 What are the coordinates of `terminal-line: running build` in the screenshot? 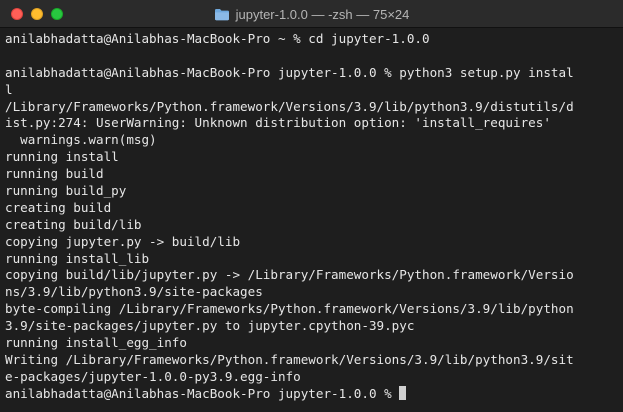 It's located at (54, 174).